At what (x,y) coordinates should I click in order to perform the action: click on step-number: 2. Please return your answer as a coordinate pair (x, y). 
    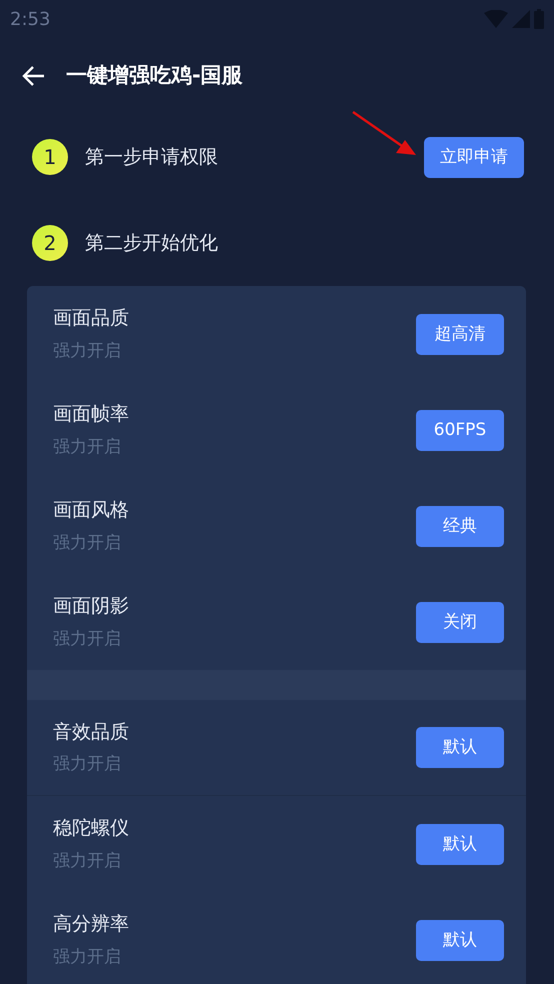
    Looking at the image, I should click on (50, 243).